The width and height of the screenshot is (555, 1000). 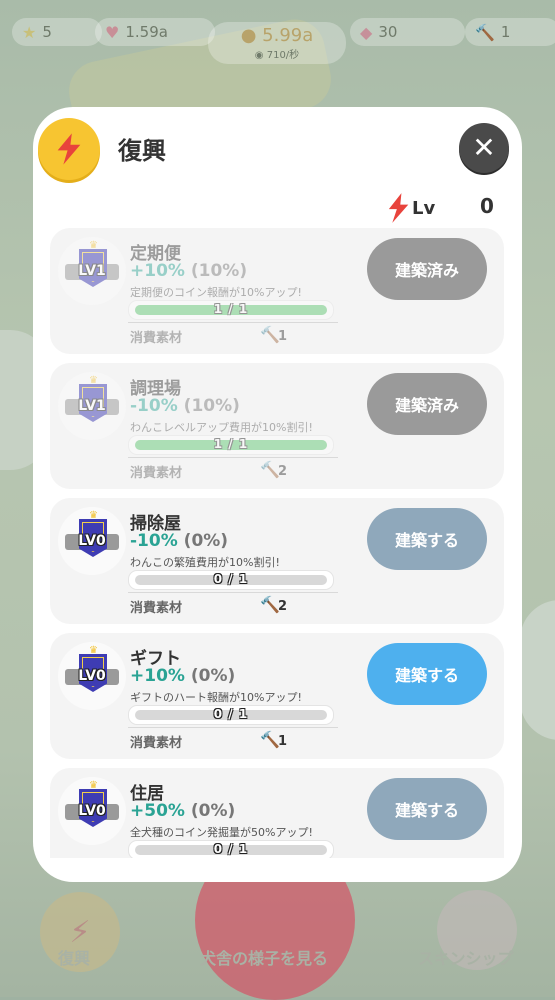 What do you see at coordinates (505, 32) in the screenshot?
I see `hammers-value: 1` at bounding box center [505, 32].